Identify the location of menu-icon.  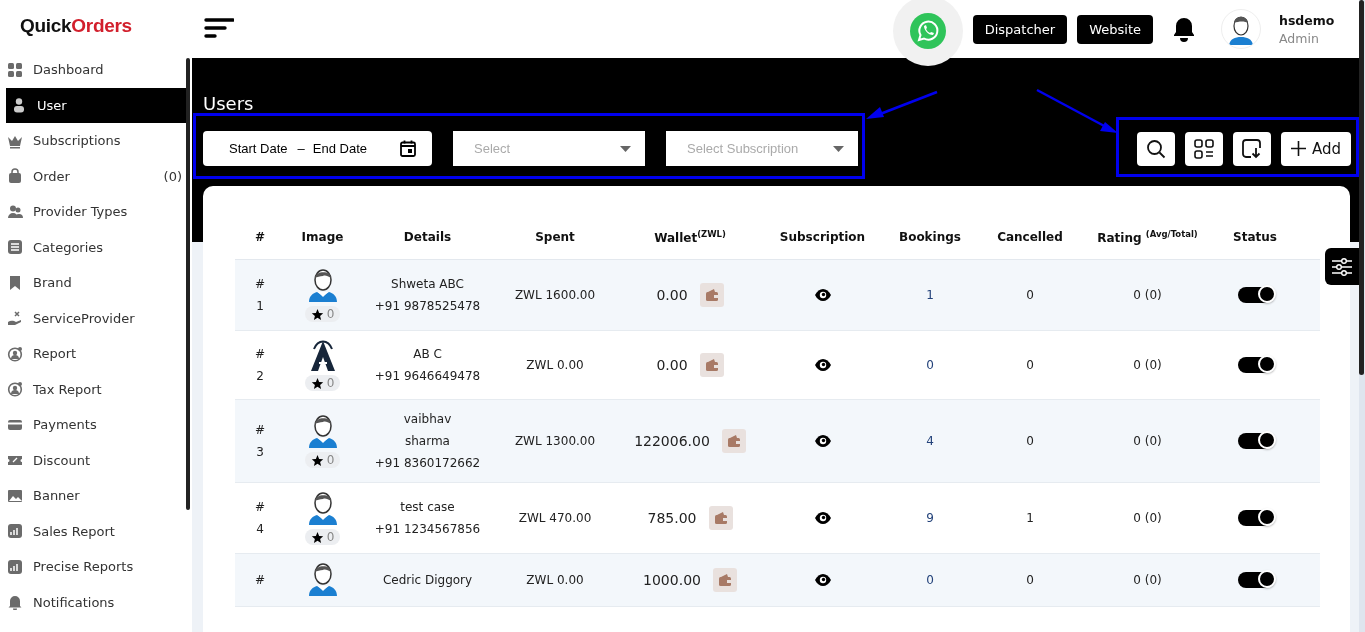
(219, 29).